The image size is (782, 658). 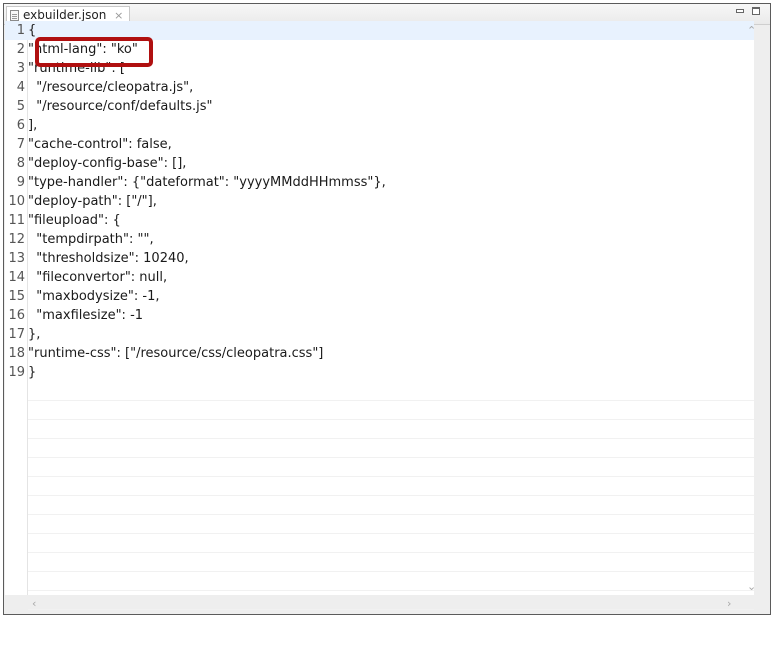 What do you see at coordinates (34, 603) in the screenshot?
I see `scroll-left-icon: ‹` at bounding box center [34, 603].